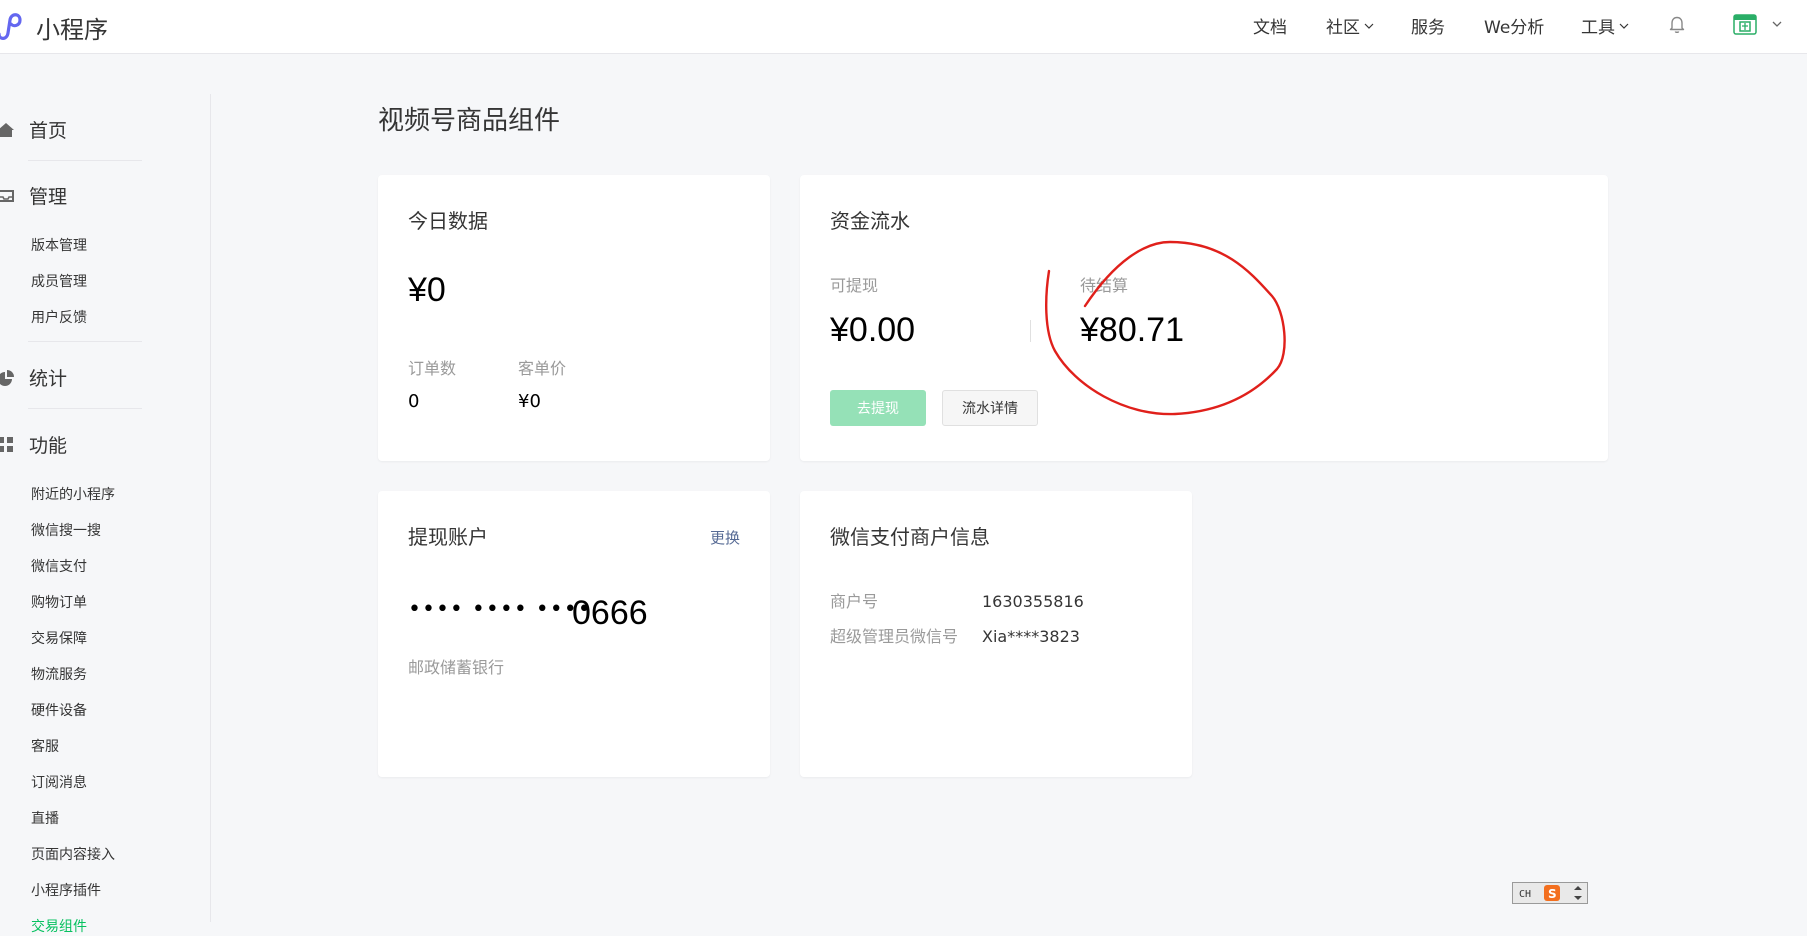 This screenshot has height=936, width=1807. What do you see at coordinates (500, 609) in the screenshot?
I see `masked-card-dots: •••• •••• ••••` at bounding box center [500, 609].